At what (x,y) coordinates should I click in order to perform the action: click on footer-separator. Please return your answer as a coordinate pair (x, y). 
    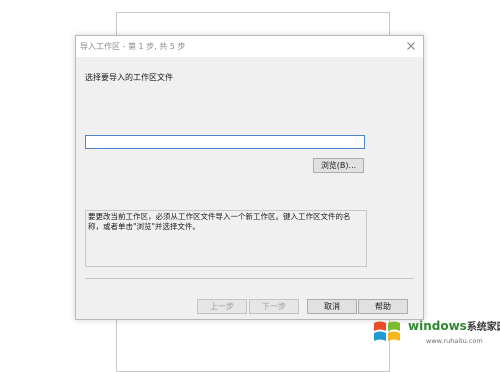
    Looking at the image, I should click on (249, 278).